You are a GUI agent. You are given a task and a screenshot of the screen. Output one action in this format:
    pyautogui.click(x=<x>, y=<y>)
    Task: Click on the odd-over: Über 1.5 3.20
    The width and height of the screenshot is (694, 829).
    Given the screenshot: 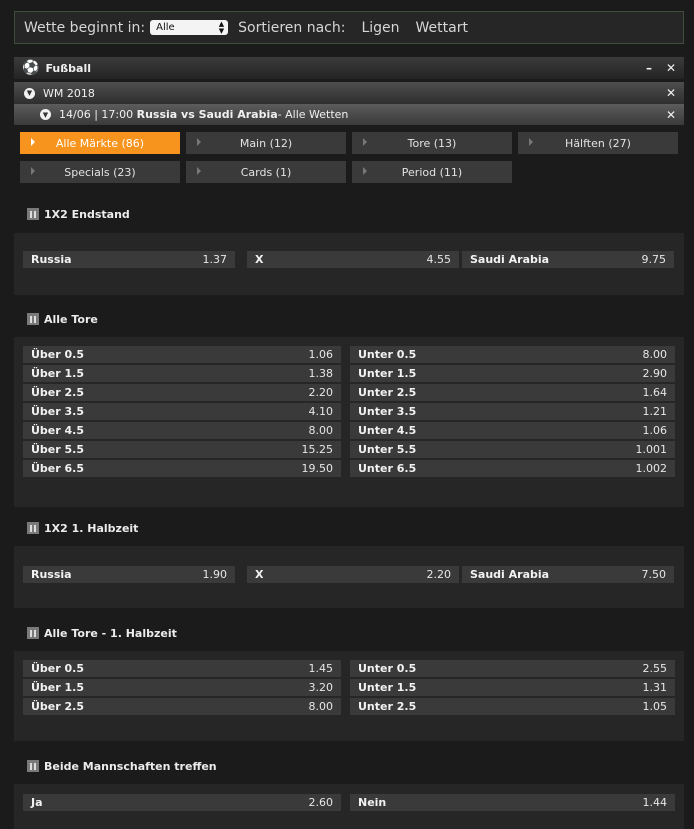 What is the action you would take?
    pyautogui.click(x=182, y=687)
    